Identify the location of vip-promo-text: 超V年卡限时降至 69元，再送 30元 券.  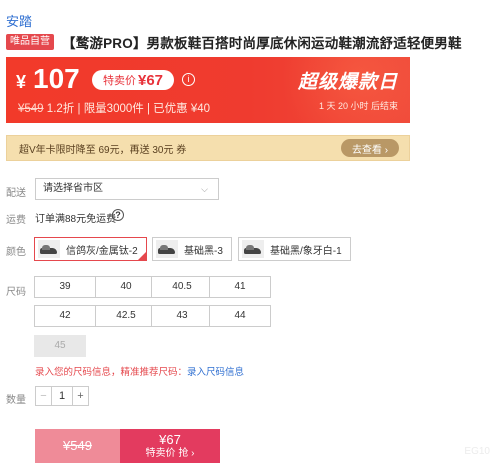
(103, 150).